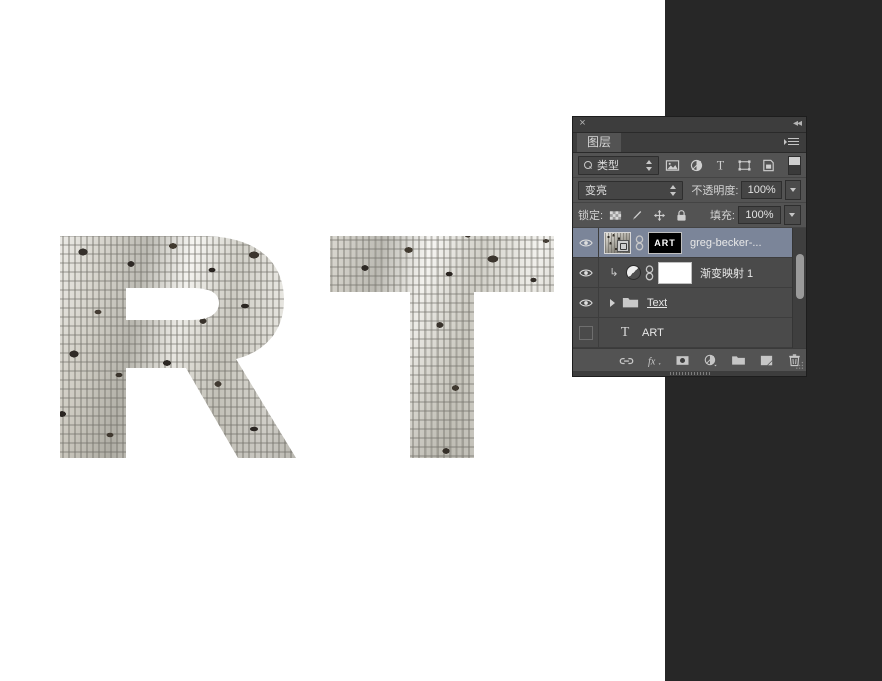 The height and width of the screenshot is (681, 882). Describe the element at coordinates (715, 191) in the screenshot. I see `opacity-label: 不透明度:` at that location.